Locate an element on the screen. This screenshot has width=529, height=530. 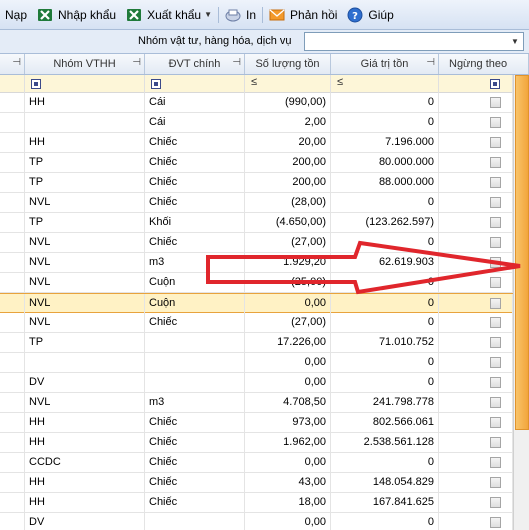
cell-soluong: 2,00 is located at coordinates (288, 122).